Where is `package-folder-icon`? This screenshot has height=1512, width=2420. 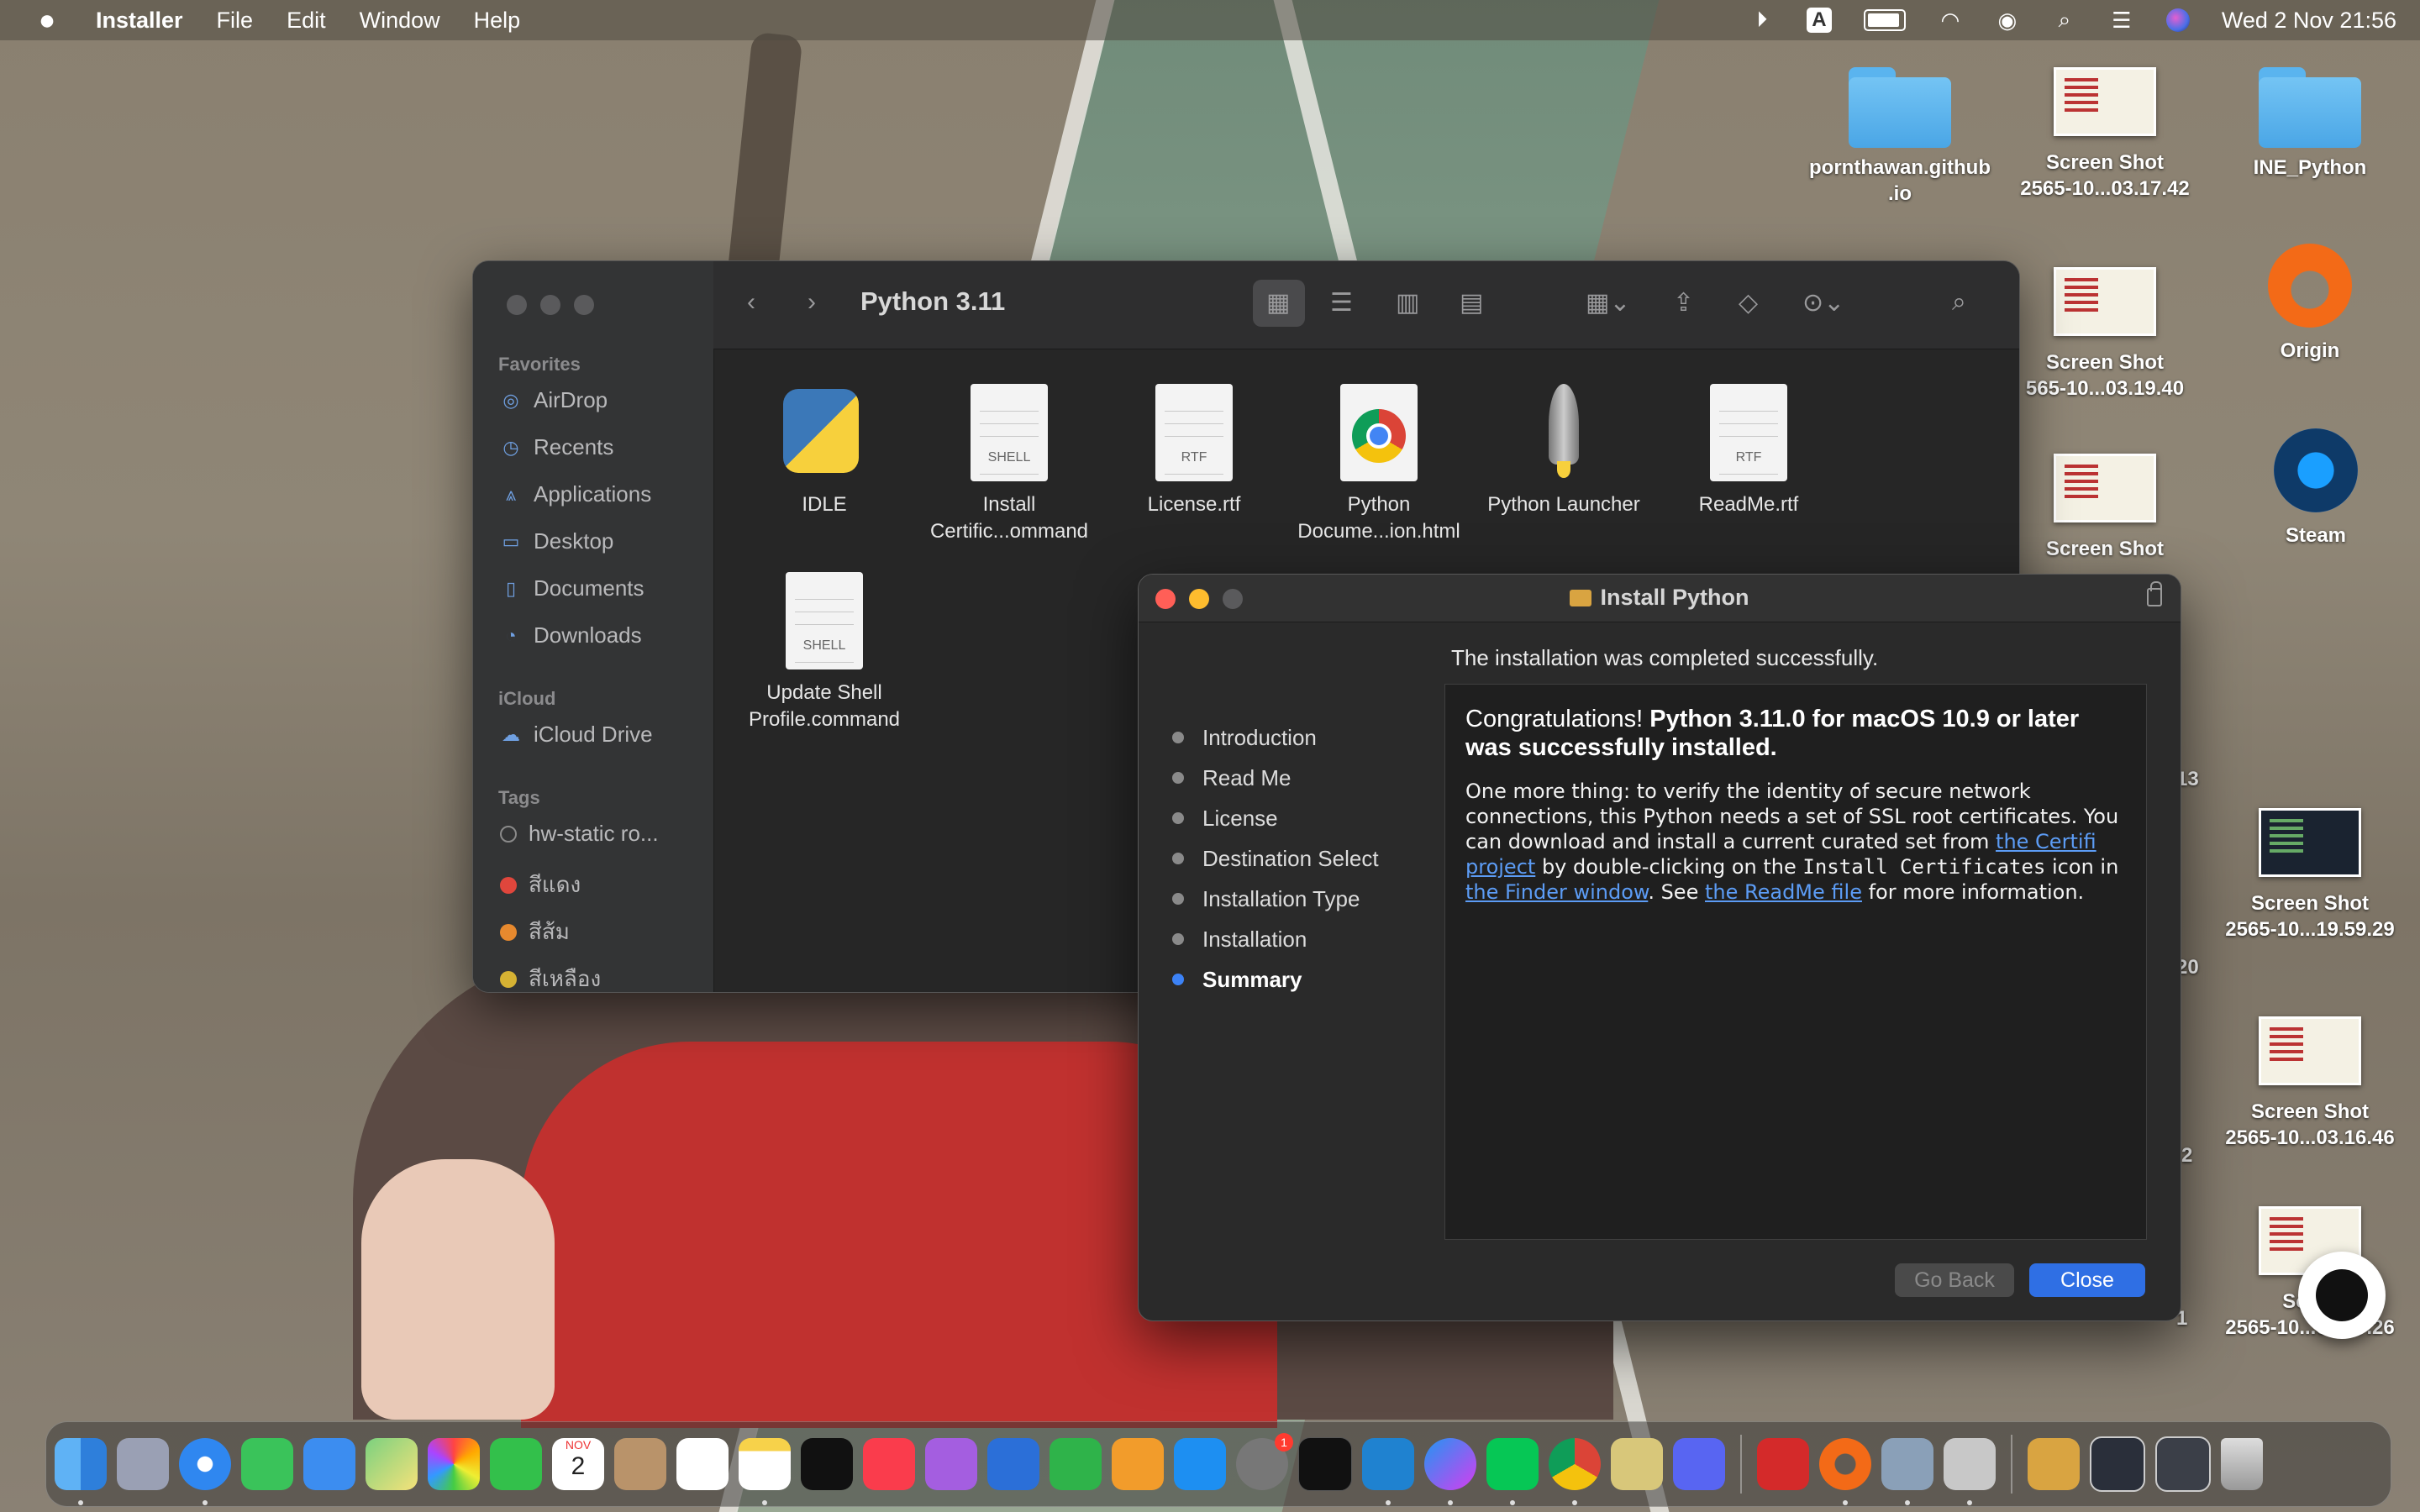
package-folder-icon is located at coordinates (2054, 1464).